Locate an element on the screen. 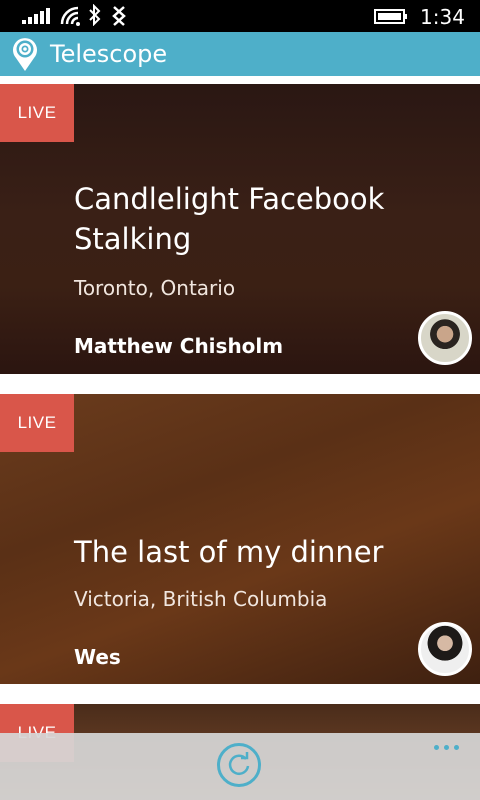  location-pin-icon is located at coordinates (25, 54).